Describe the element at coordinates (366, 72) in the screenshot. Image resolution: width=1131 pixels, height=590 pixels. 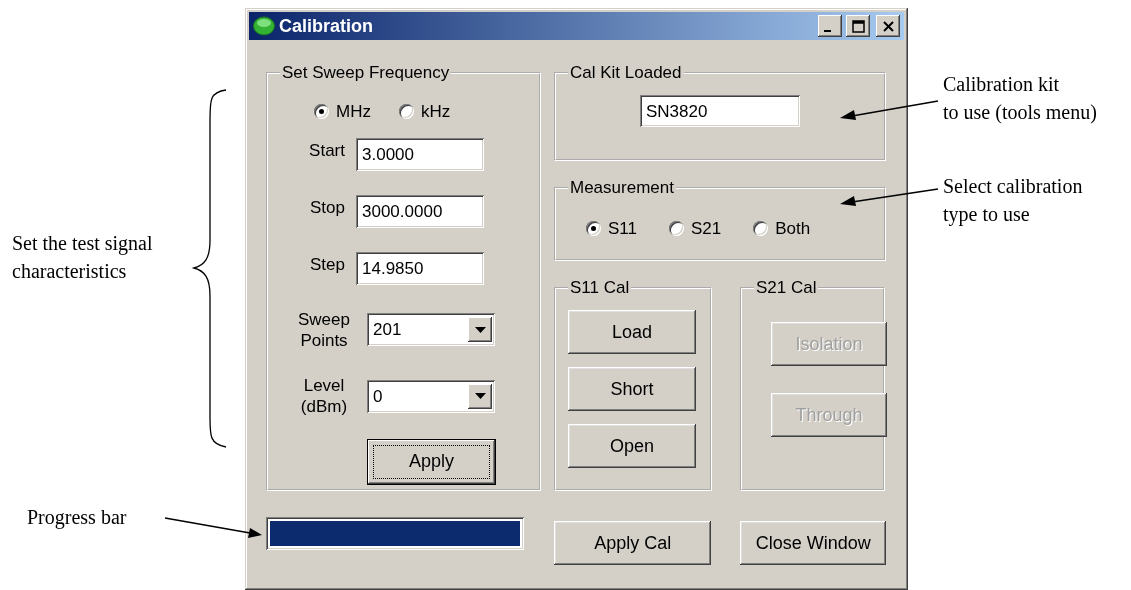
I see `group-title: Set Sweep Frequency` at that location.